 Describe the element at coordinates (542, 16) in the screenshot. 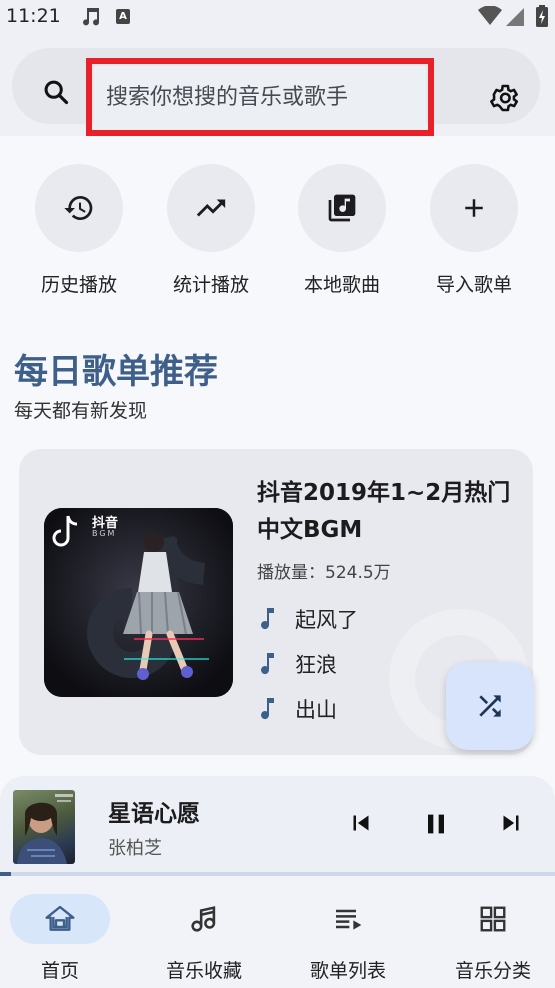

I see `battery-icon` at that location.